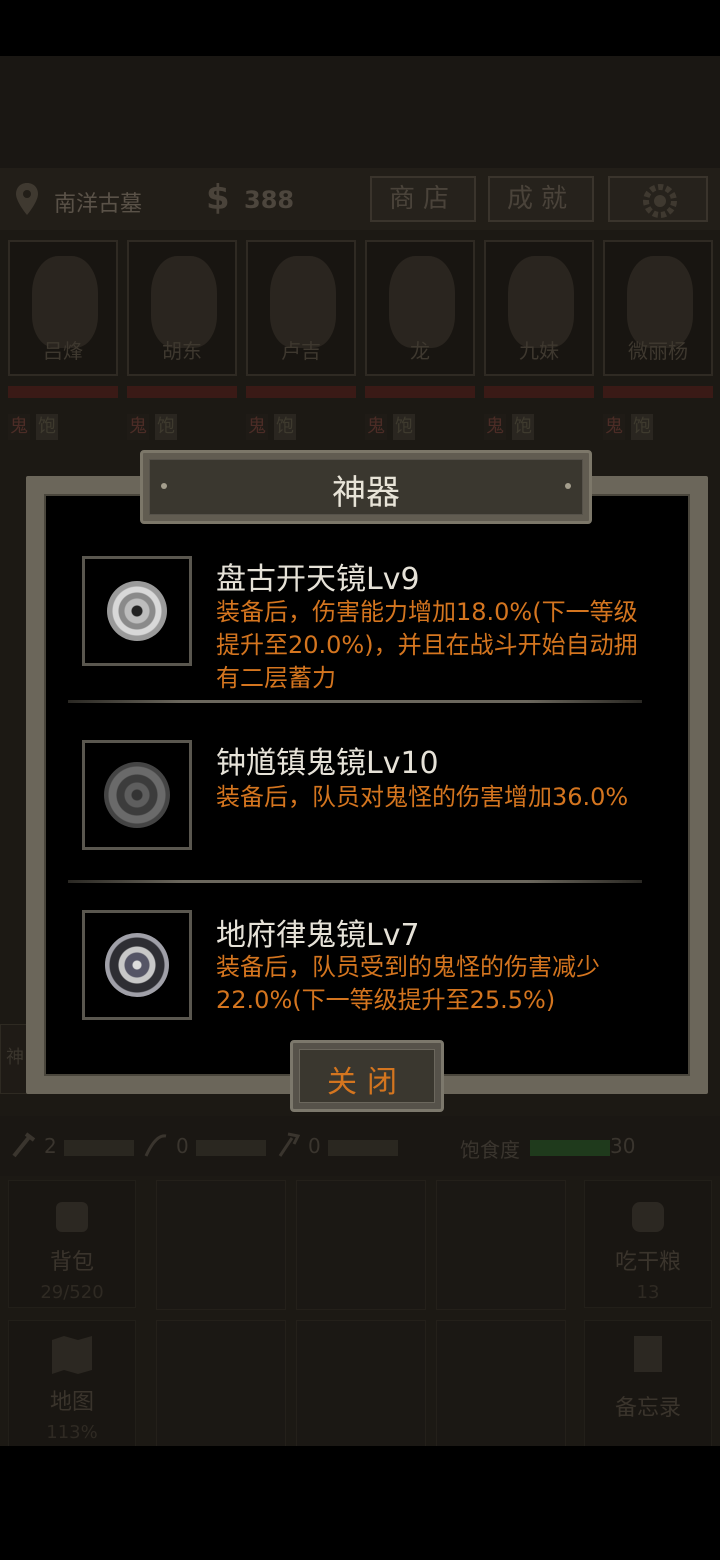  What do you see at coordinates (269, 200) in the screenshot?
I see `money-amount: 388` at bounding box center [269, 200].